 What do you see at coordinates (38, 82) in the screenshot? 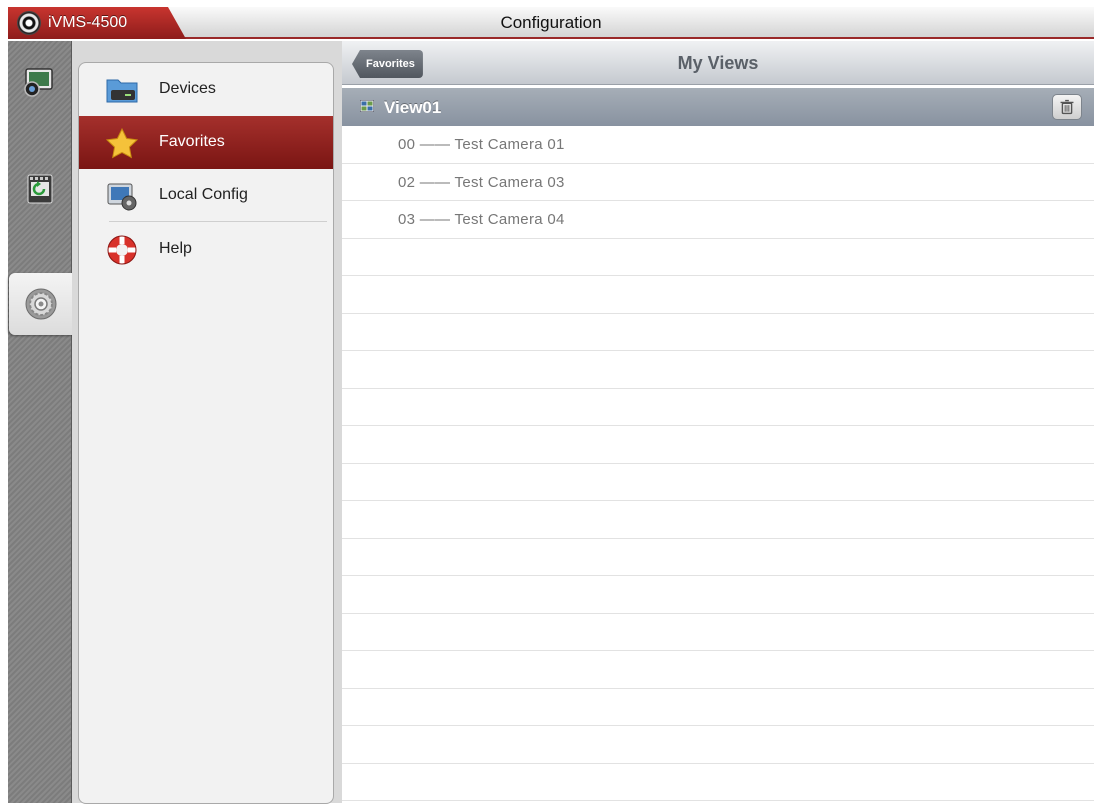
I see `live-view-icon` at bounding box center [38, 82].